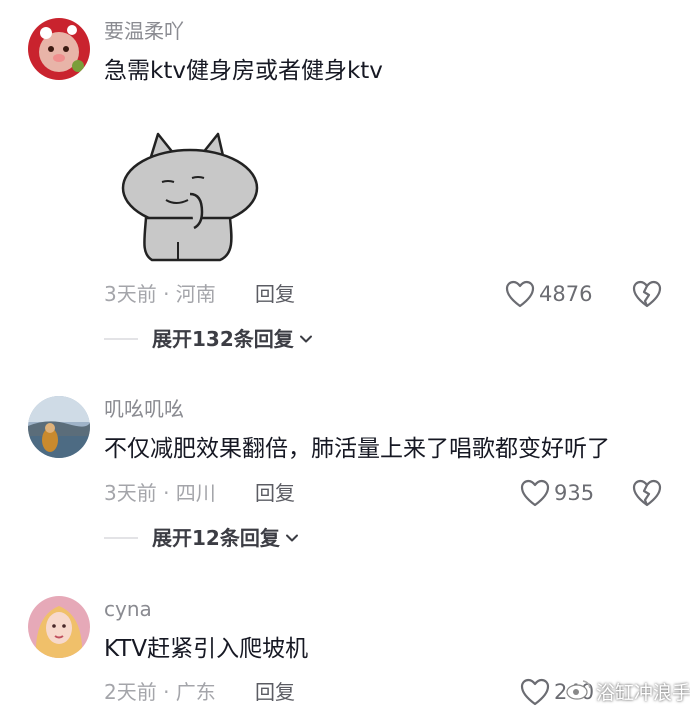 This screenshot has height=716, width=690. What do you see at coordinates (566, 294) in the screenshot?
I see `like-count: 4876` at bounding box center [566, 294].